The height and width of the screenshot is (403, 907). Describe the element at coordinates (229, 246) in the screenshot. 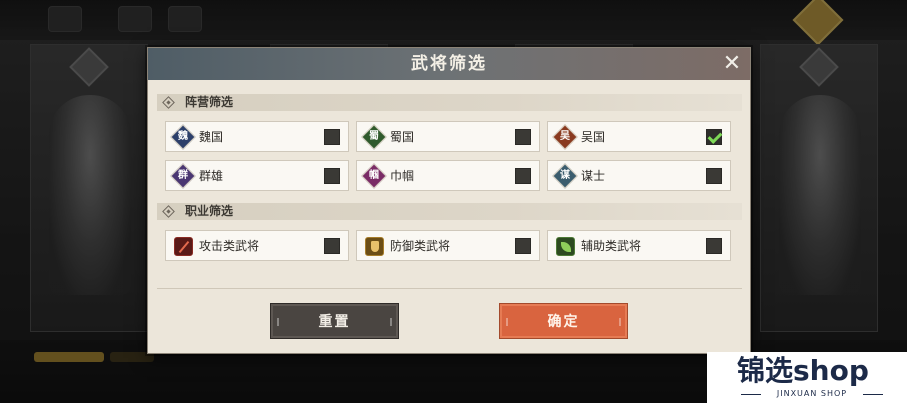

I see `role-option-label: 攻击类武将` at that location.